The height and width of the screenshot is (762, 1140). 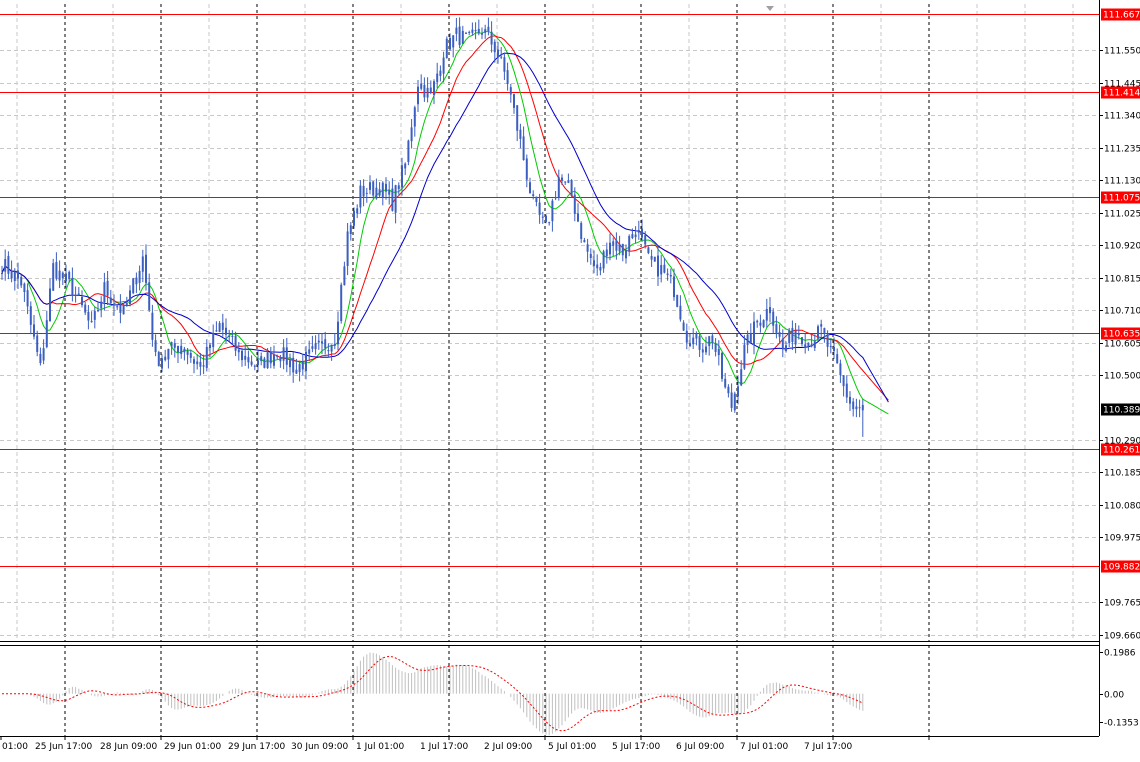 What do you see at coordinates (1121, 568) in the screenshot?
I see `level-tag-text: 109.882` at bounding box center [1121, 568].